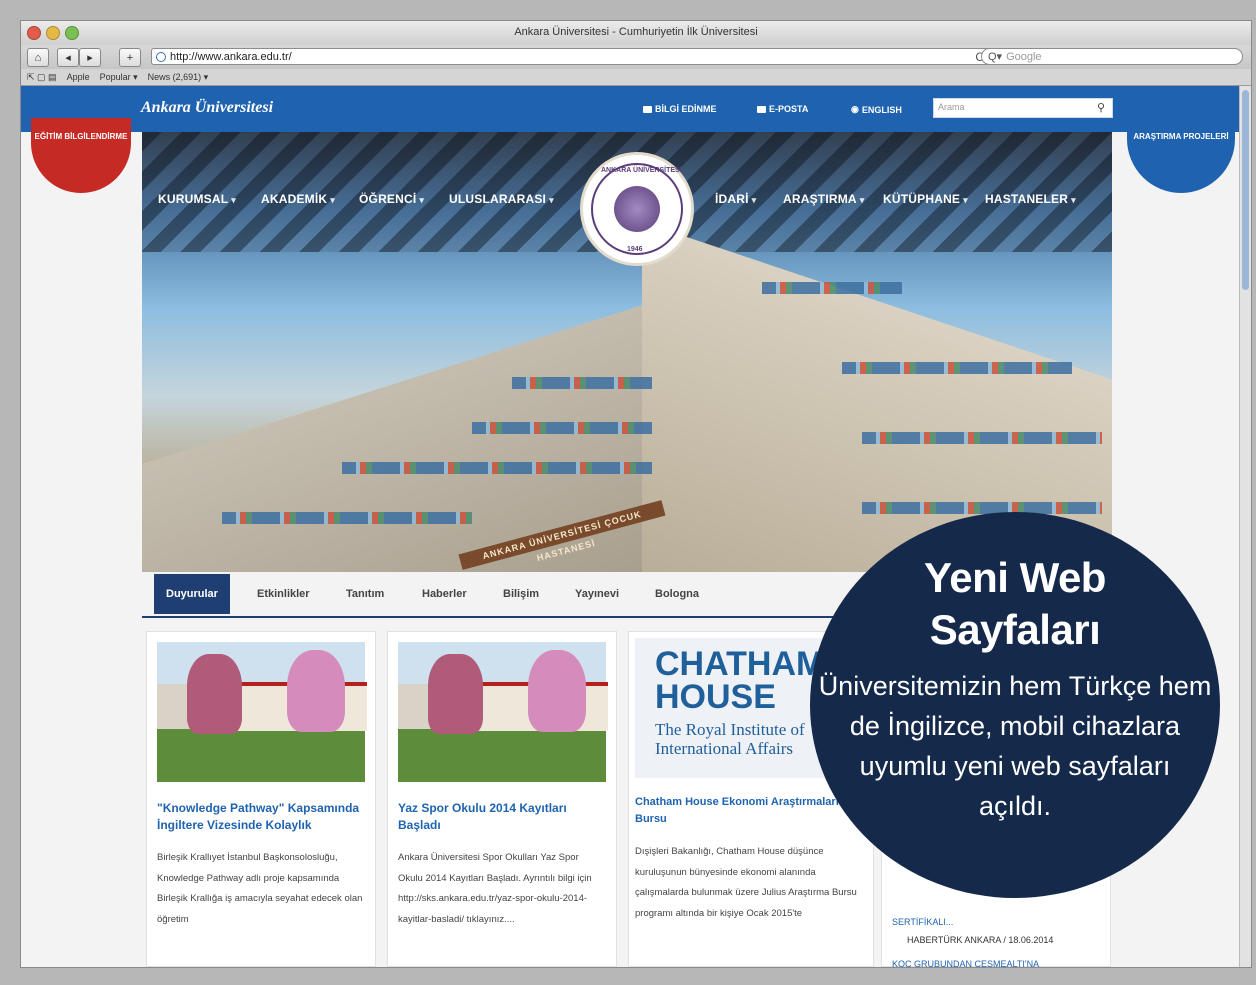 This screenshot has height=985, width=1256. I want to click on search-icon: ⚲, so click(1101, 108).